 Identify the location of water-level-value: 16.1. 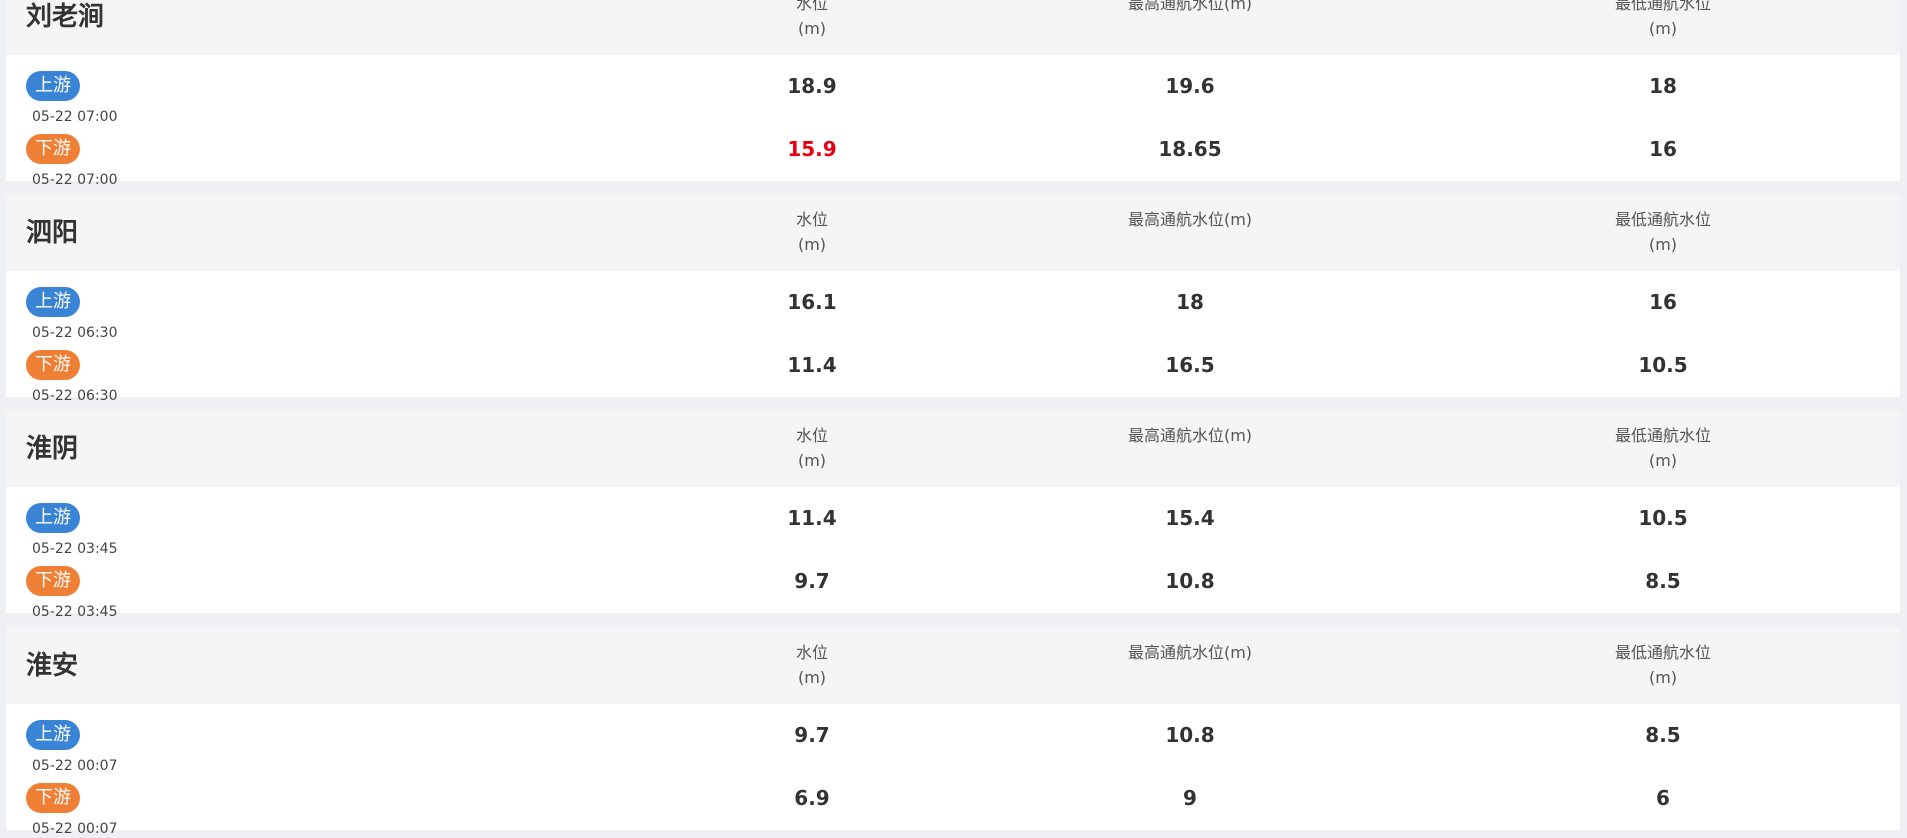
(812, 302).